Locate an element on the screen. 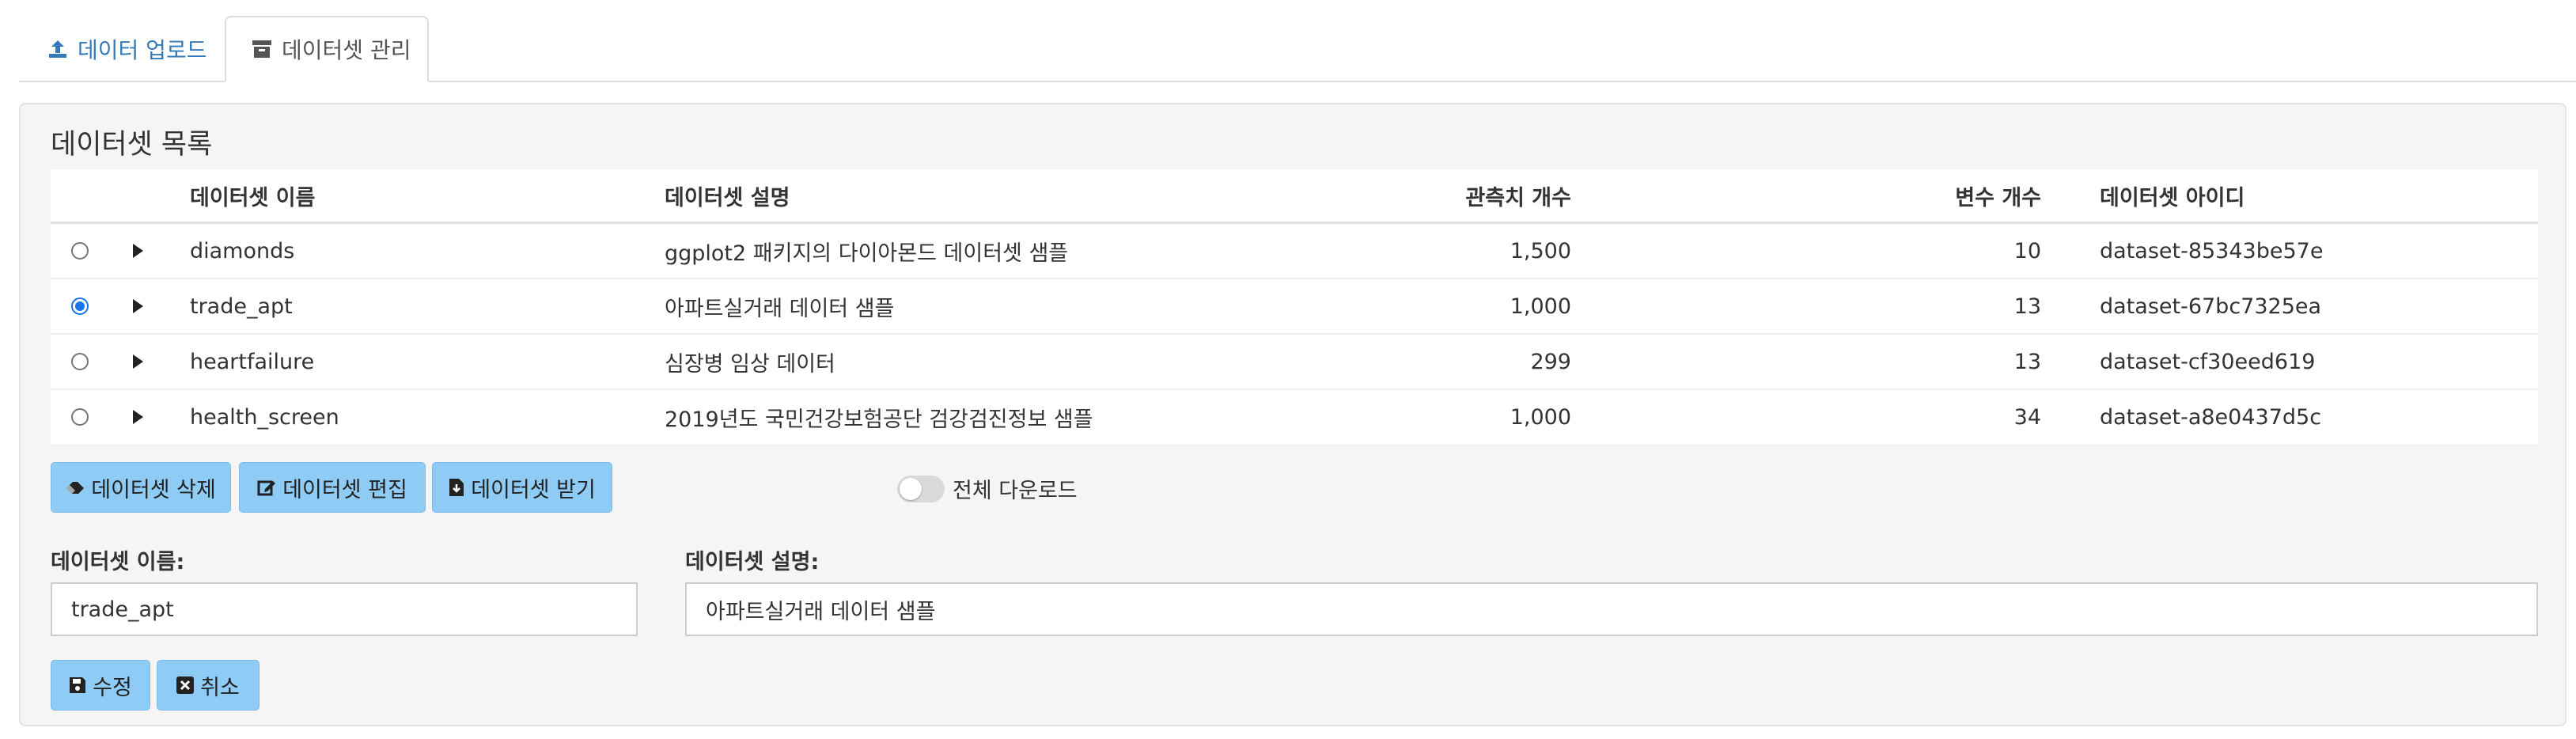 The width and height of the screenshot is (2576, 739). cell-description: 아파트실거래 데이터 샘플 is located at coordinates (780, 308).